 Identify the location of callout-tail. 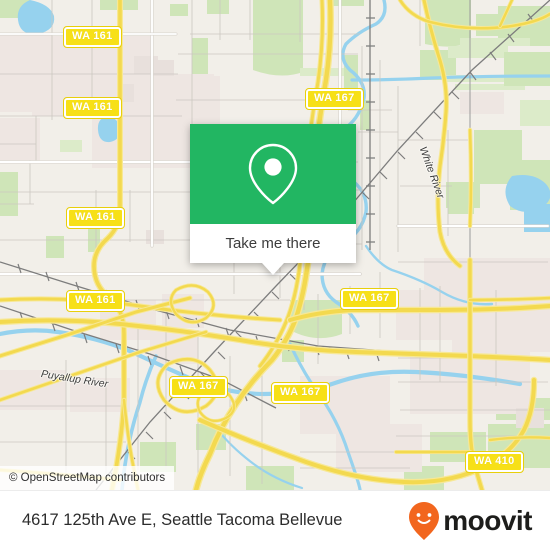
(273, 269).